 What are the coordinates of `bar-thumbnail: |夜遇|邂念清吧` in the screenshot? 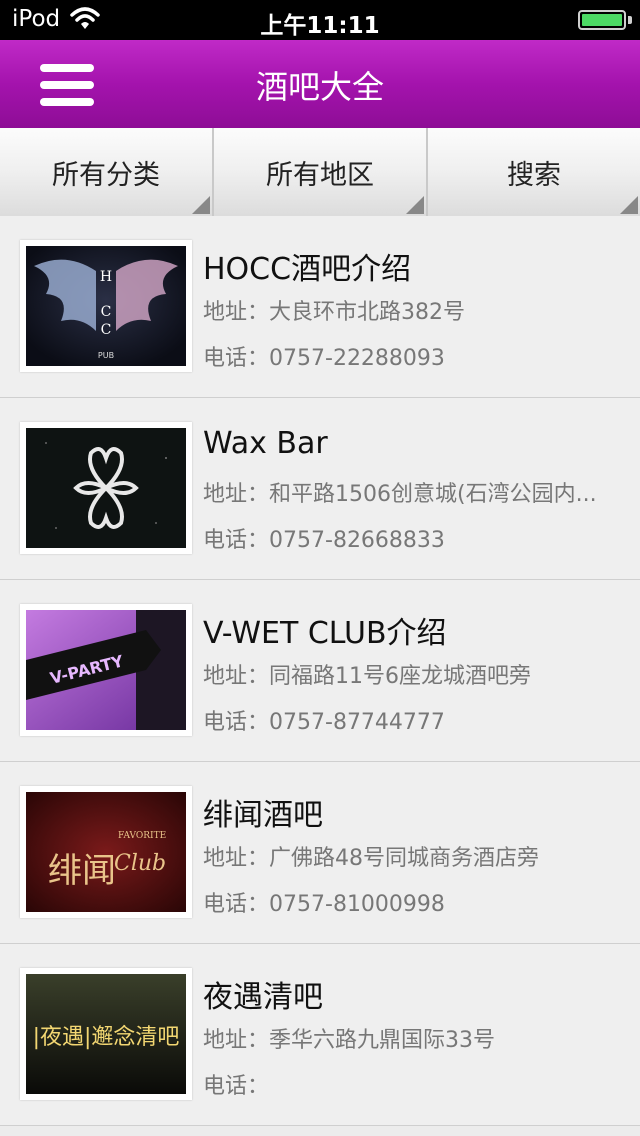 It's located at (106, 1034).